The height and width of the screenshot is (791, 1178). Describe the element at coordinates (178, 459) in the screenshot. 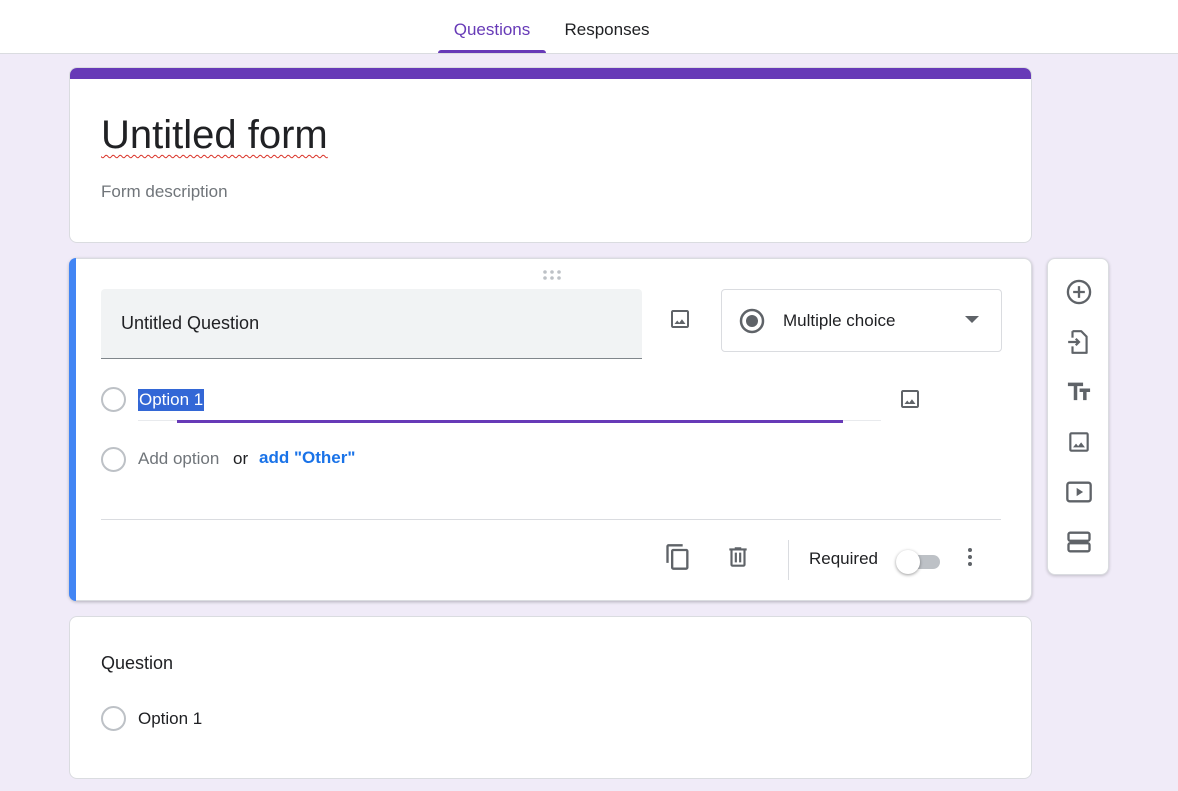

I see `add-option-link: Add option` at that location.